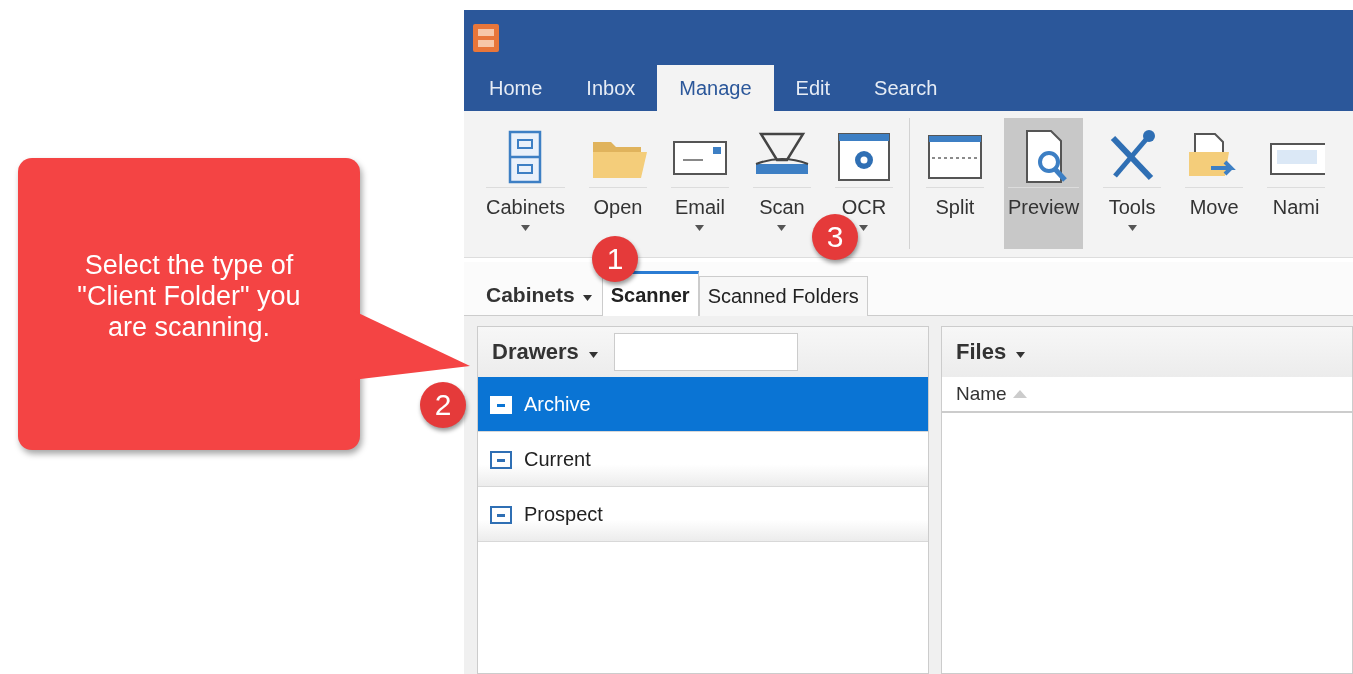 Image resolution: width=1353 pixels, height=674 pixels. What do you see at coordinates (516, 88) in the screenshot?
I see `ribbon-tab: Home` at bounding box center [516, 88].